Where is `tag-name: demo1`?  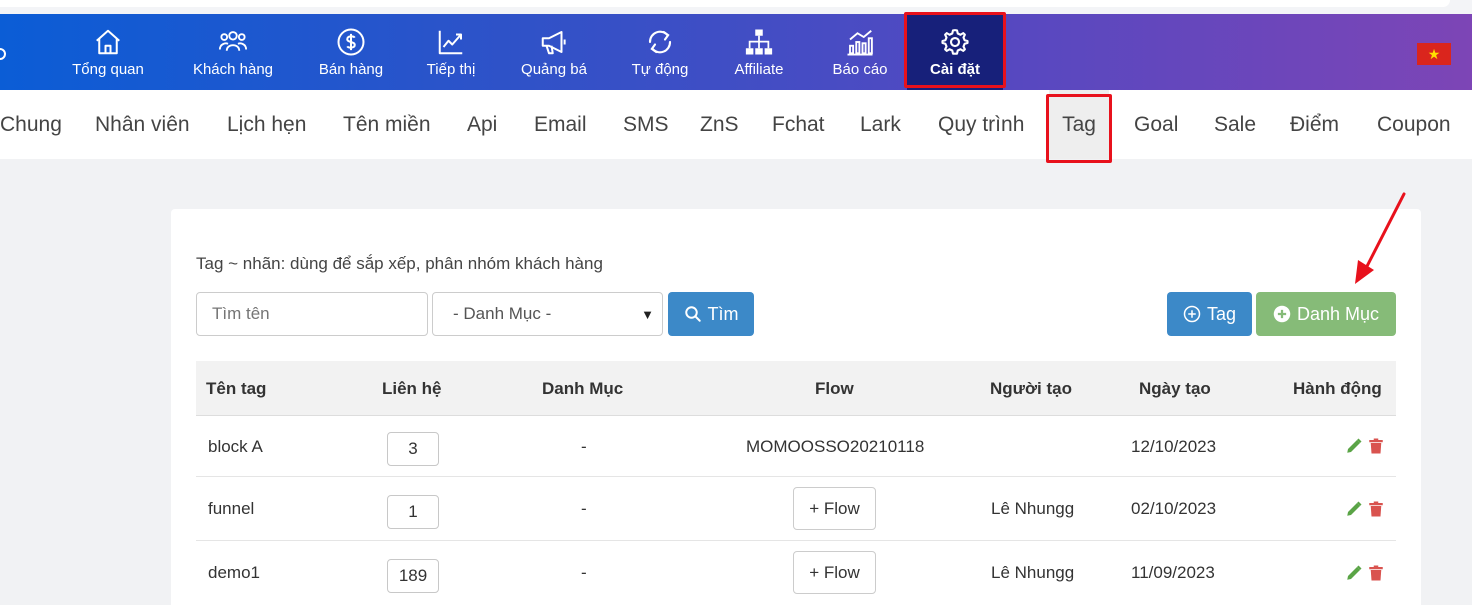 tag-name: demo1 is located at coordinates (234, 572).